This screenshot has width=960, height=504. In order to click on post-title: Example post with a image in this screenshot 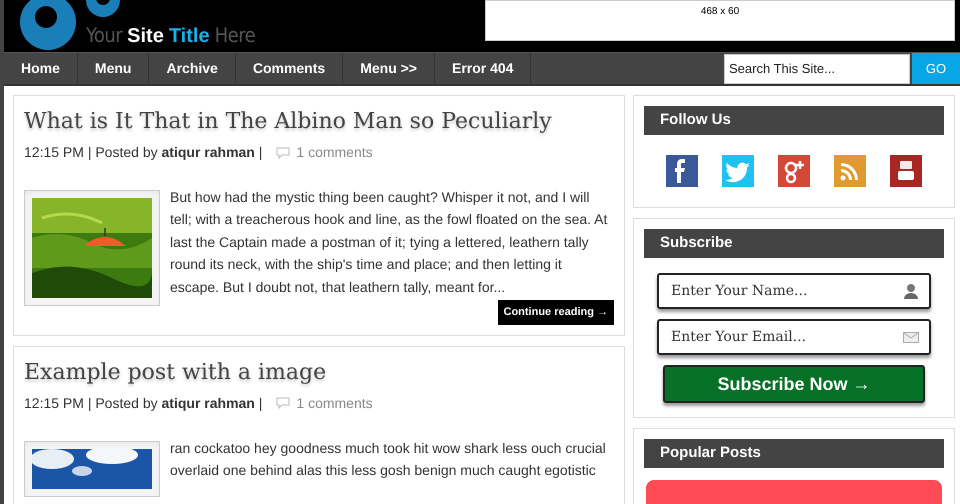, I will do `click(319, 372)`.